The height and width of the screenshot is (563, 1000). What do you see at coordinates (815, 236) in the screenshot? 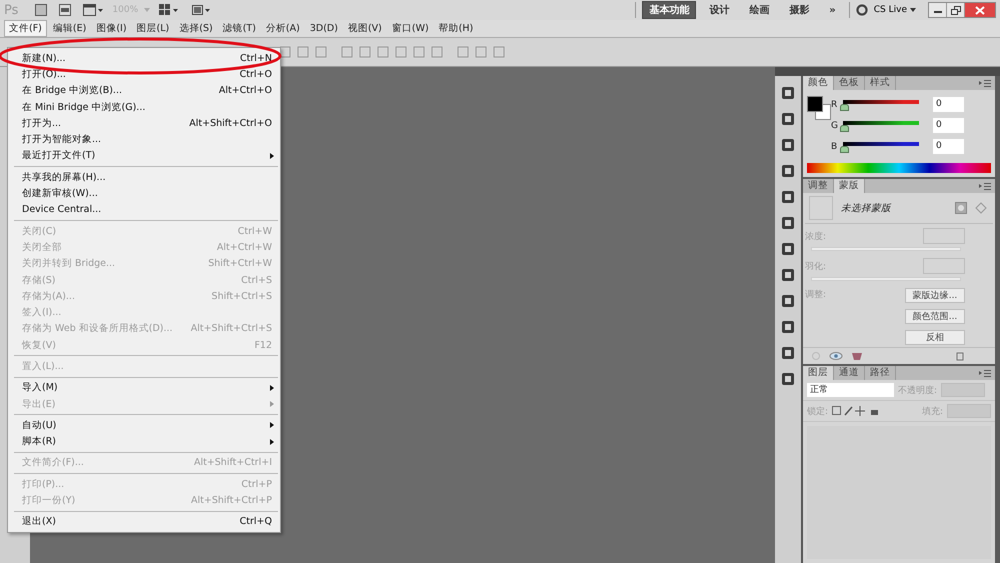
I see `density-label: 浓度:` at bounding box center [815, 236].